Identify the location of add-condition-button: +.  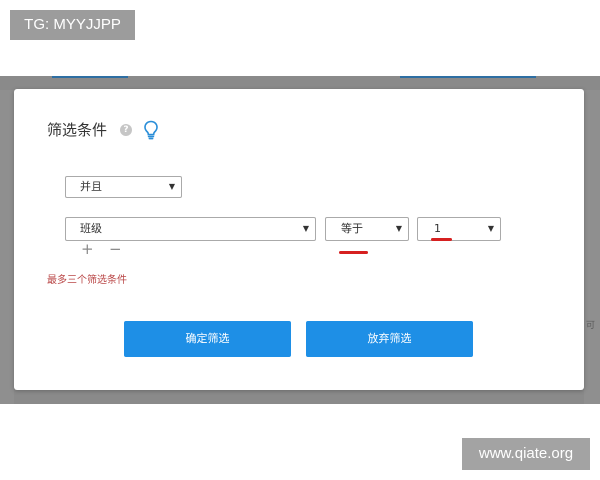
(87, 249).